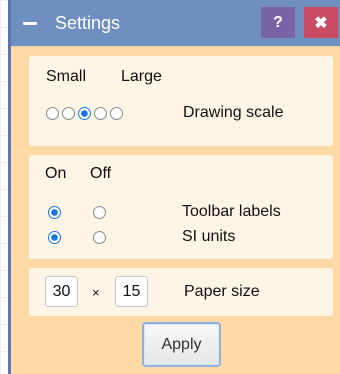 The width and height of the screenshot is (340, 374). I want to click on toolbar-labels-label: Toolbar labels, so click(231, 211).